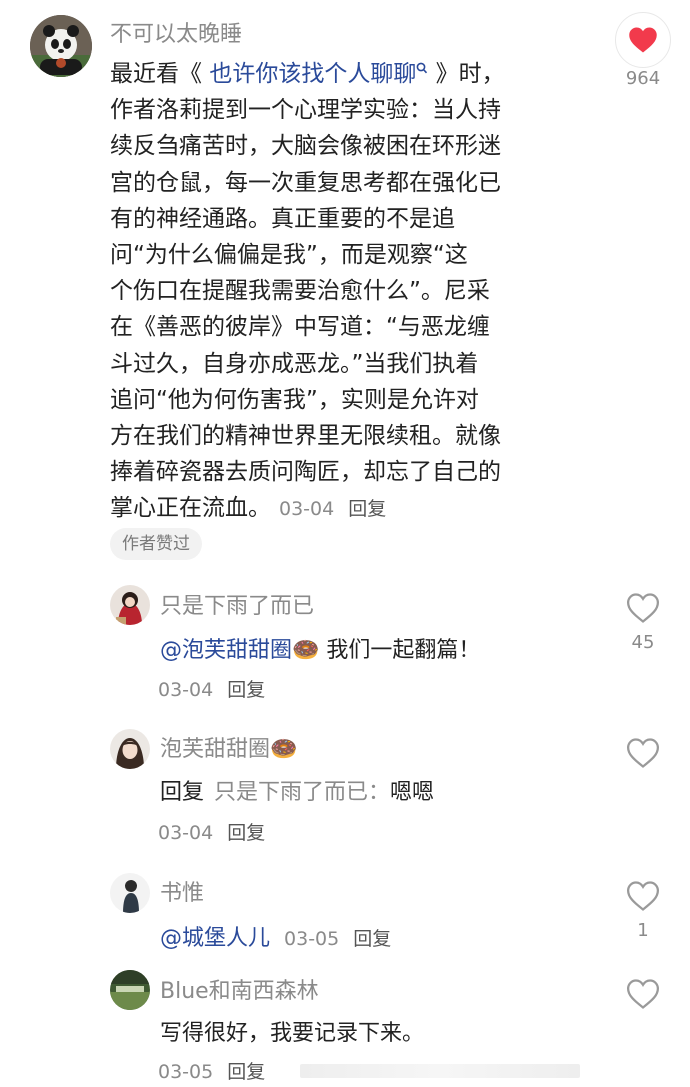  I want to click on like-button: 45, so click(643, 622).